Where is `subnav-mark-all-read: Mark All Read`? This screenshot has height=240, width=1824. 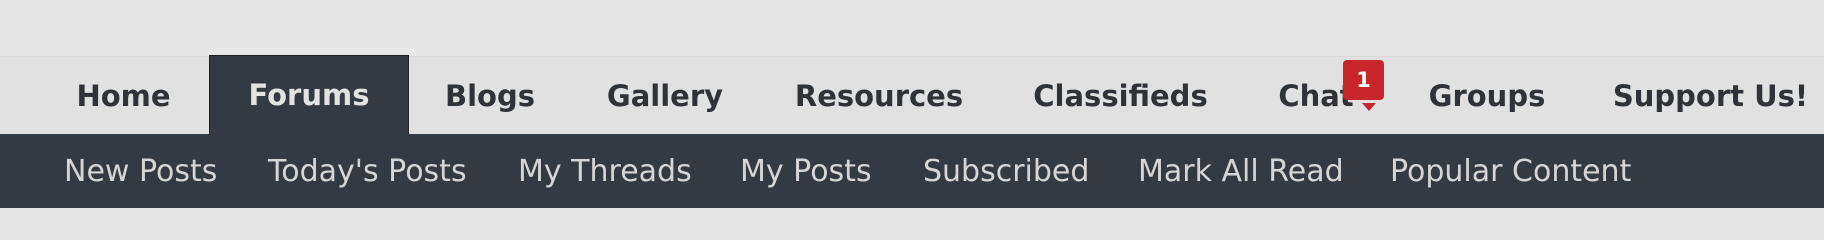 subnav-mark-all-read: Mark All Read is located at coordinates (1241, 171).